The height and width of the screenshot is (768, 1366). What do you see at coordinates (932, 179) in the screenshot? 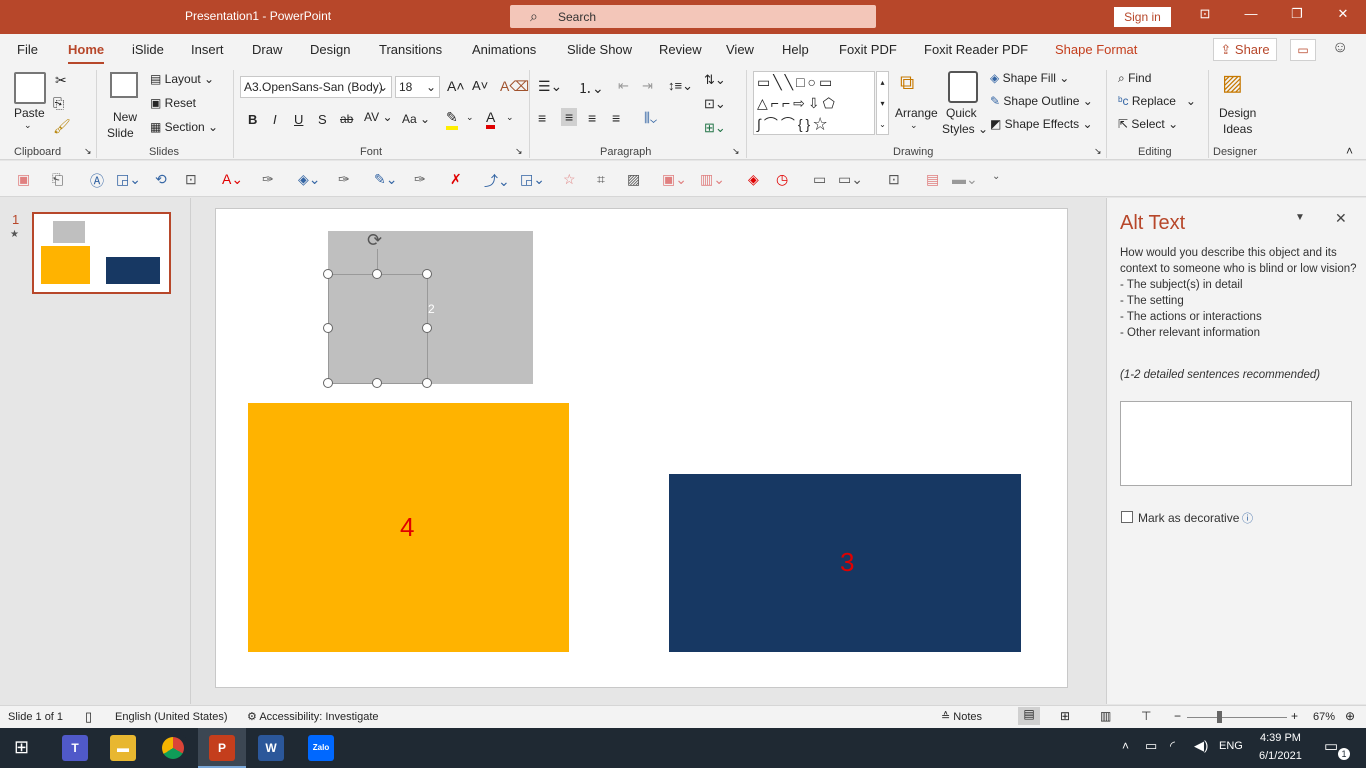
I see `slides-icon: ▤` at bounding box center [932, 179].